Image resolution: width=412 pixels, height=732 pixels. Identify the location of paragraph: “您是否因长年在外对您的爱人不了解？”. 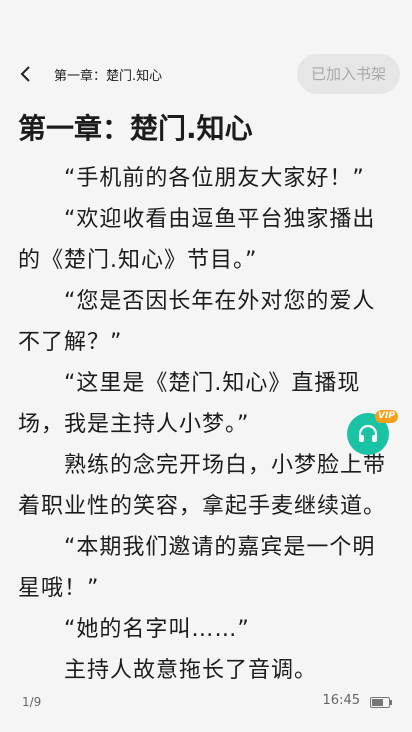
(197, 322).